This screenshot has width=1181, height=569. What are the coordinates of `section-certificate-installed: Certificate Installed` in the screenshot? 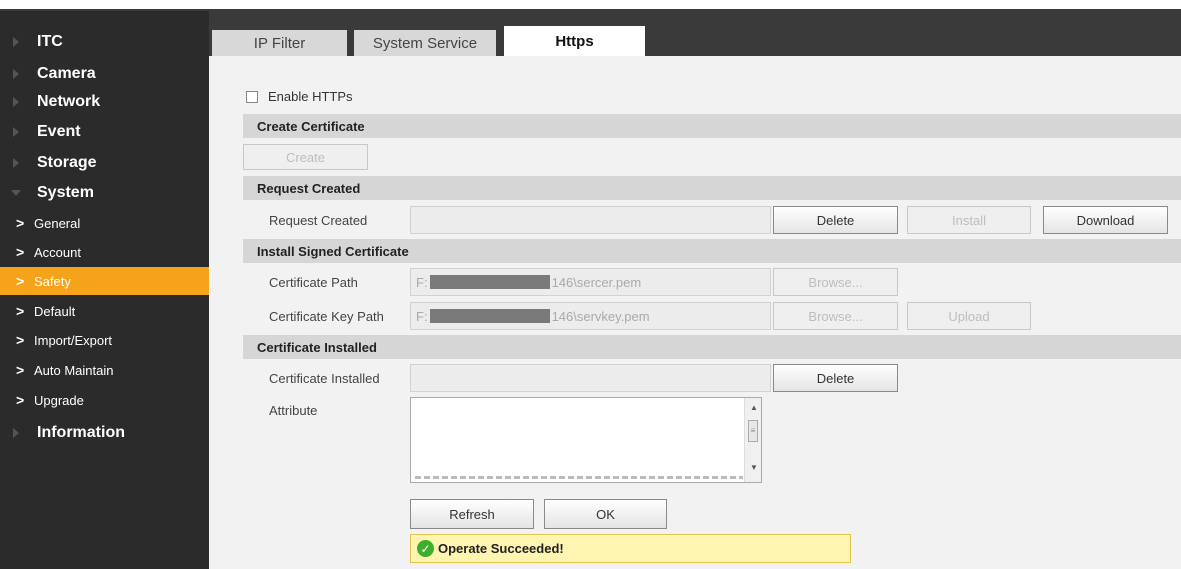 It's located at (712, 347).